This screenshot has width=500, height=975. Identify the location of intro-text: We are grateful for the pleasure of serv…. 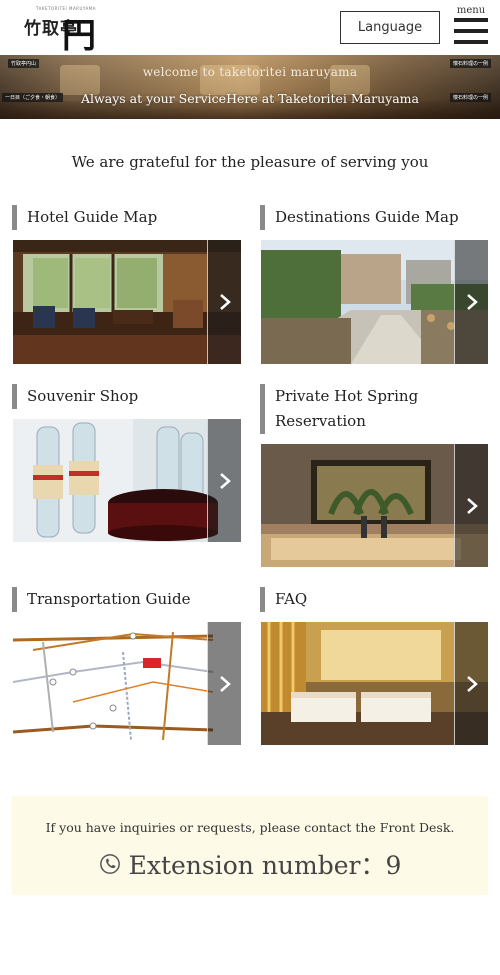
(250, 162).